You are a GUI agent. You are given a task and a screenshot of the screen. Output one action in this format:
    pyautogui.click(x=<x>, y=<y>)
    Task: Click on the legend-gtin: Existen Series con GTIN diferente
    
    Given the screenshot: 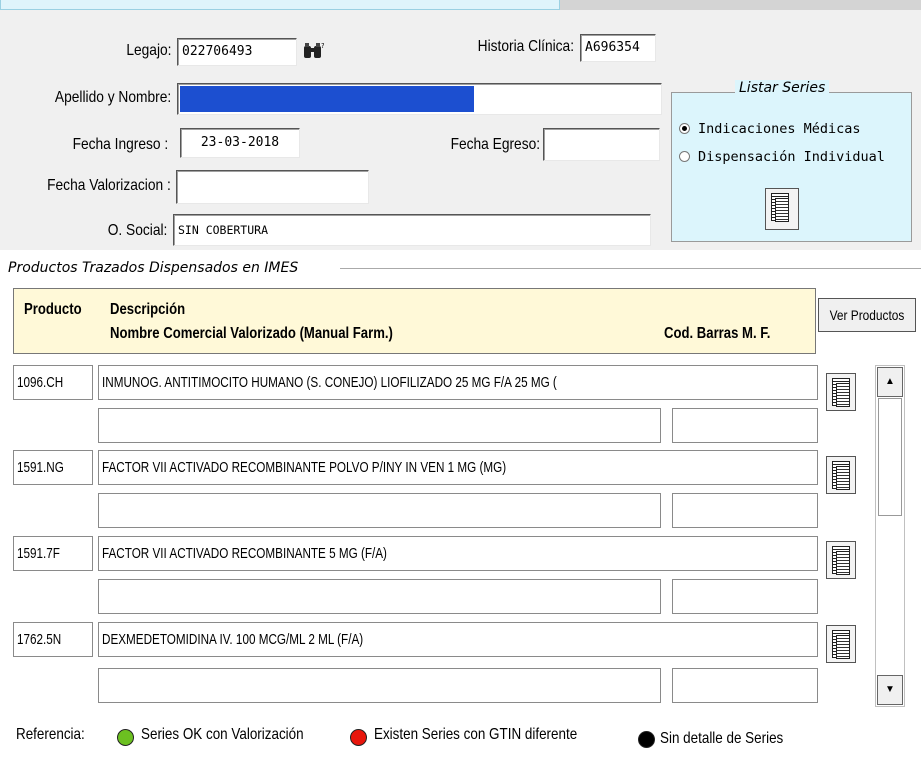 What is the action you would take?
    pyautogui.click(x=476, y=734)
    